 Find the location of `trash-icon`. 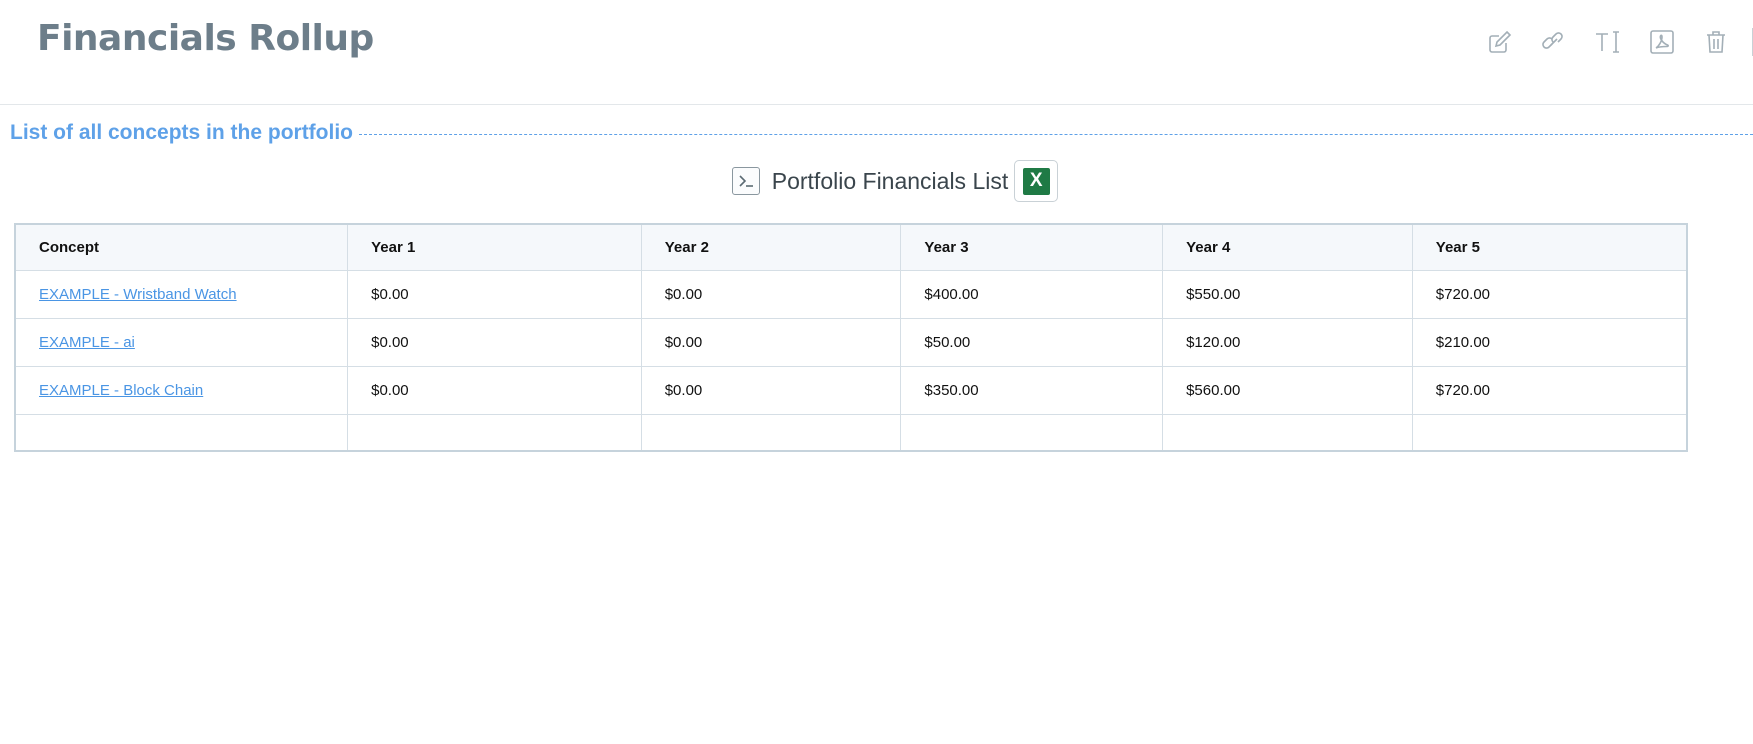

trash-icon is located at coordinates (1716, 42).